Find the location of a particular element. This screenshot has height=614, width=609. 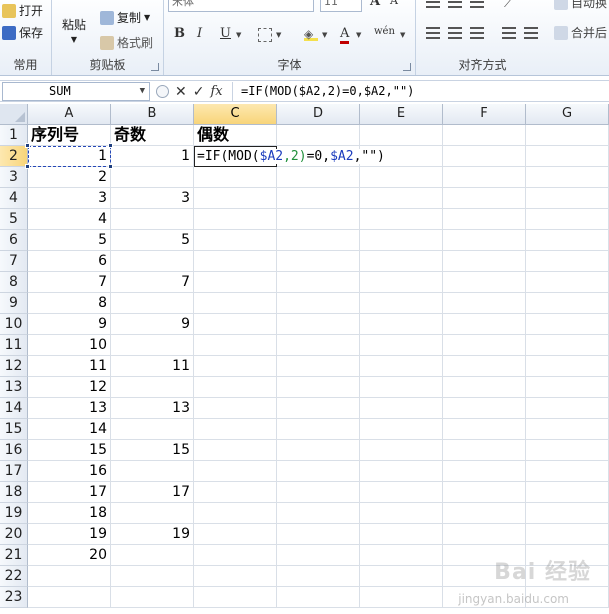

cell-e17 is located at coordinates (401, 471).